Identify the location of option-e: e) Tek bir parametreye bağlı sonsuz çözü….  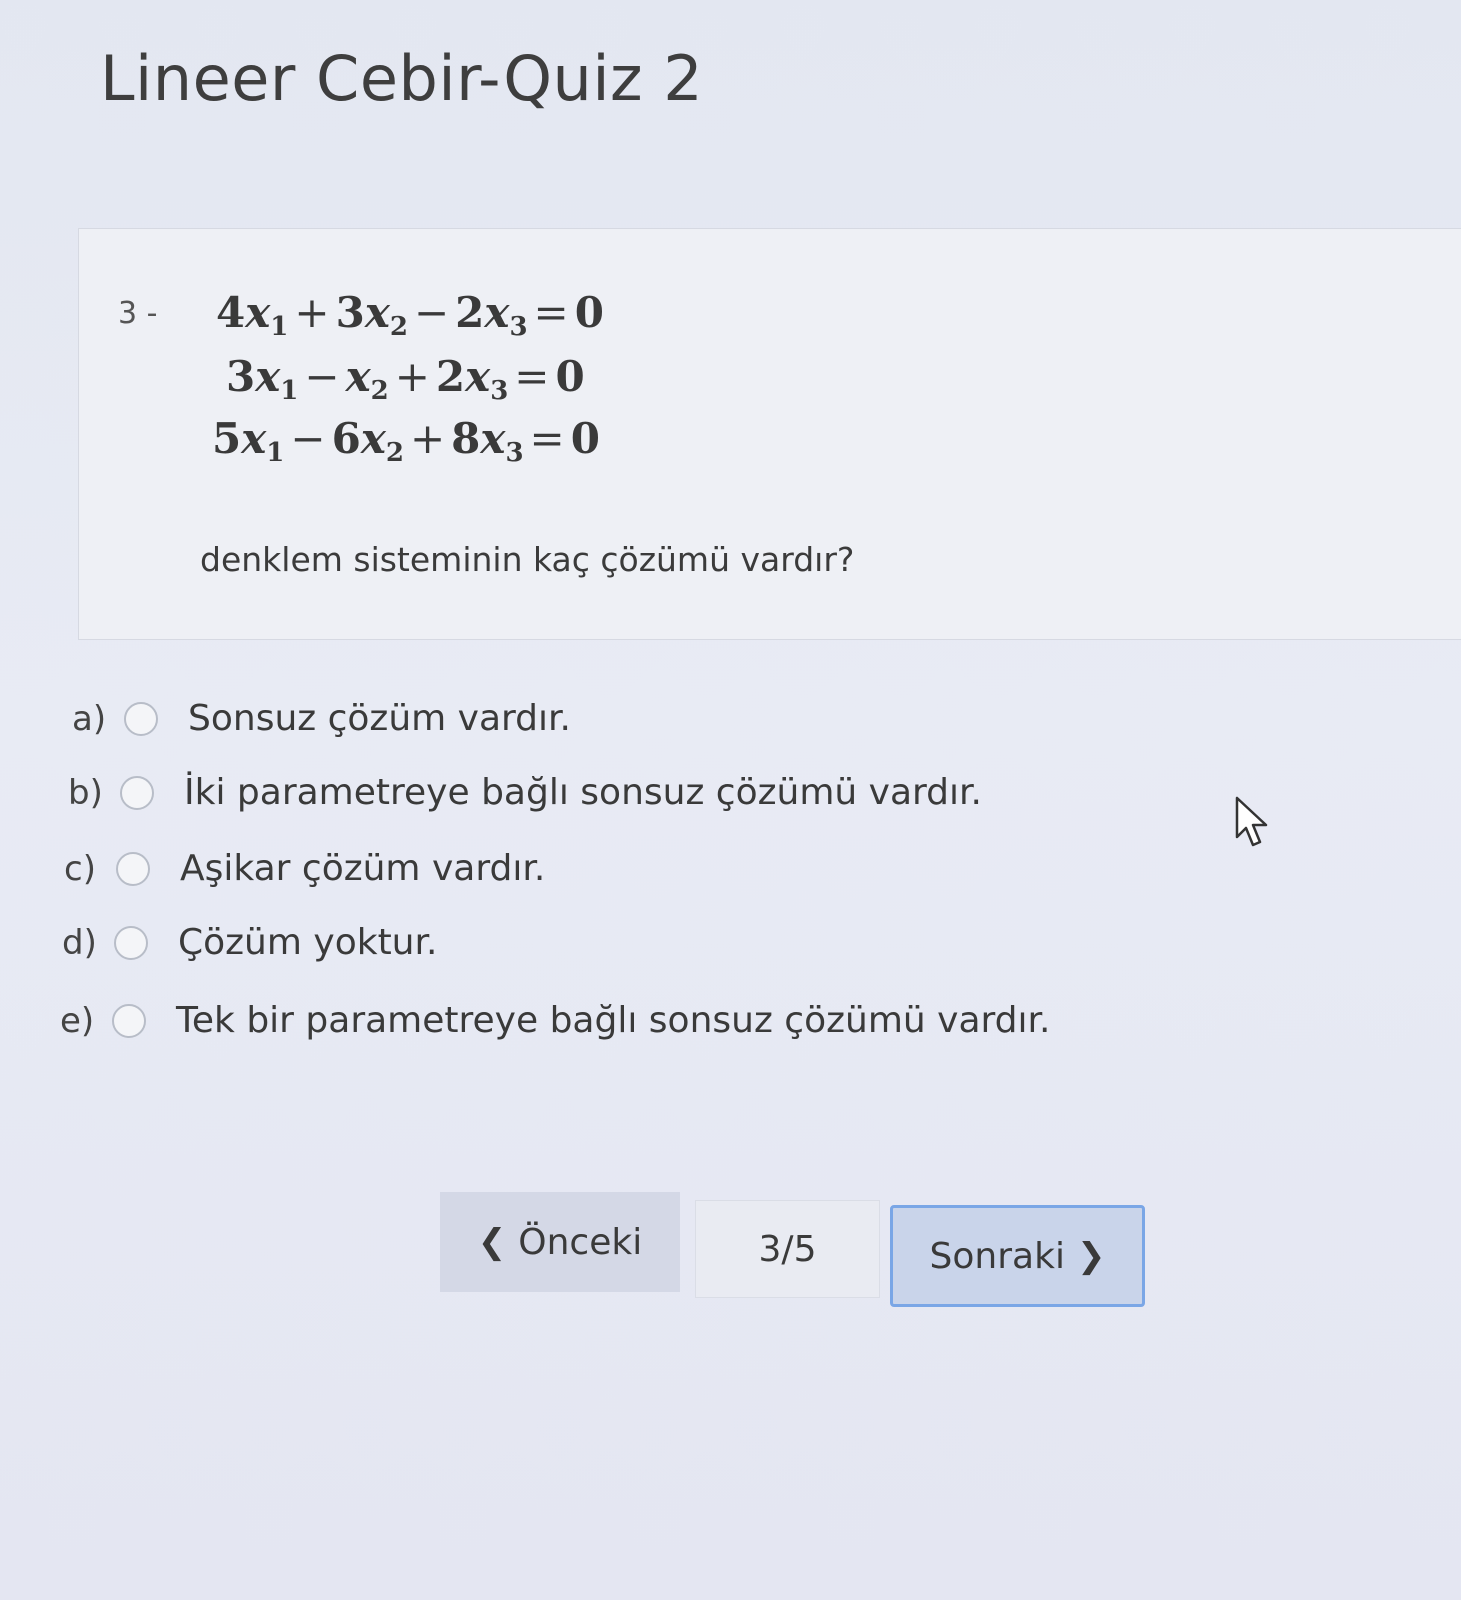
(555, 1020).